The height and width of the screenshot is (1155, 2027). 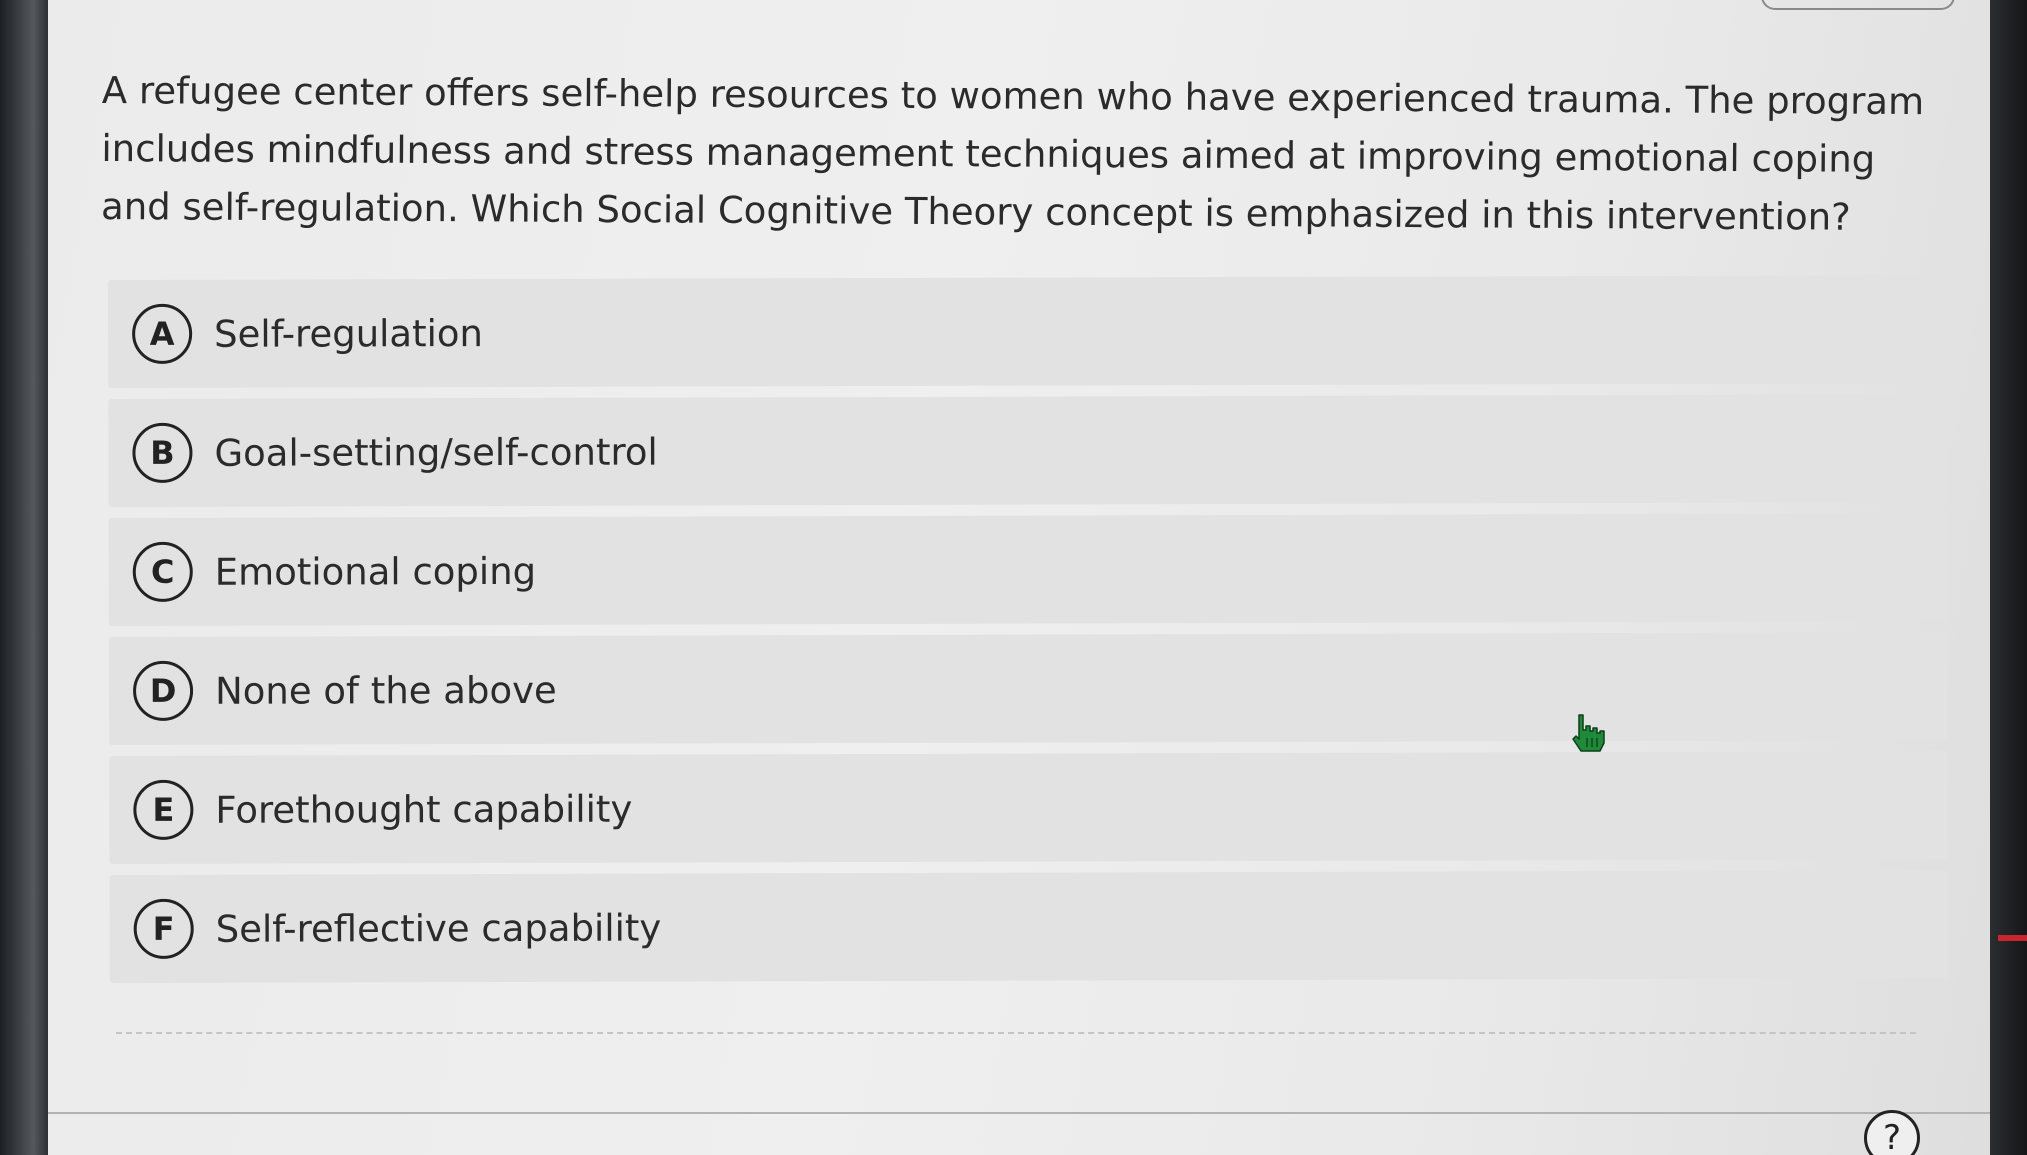 What do you see at coordinates (162, 571) in the screenshot?
I see `option-letter-badge: C` at bounding box center [162, 571].